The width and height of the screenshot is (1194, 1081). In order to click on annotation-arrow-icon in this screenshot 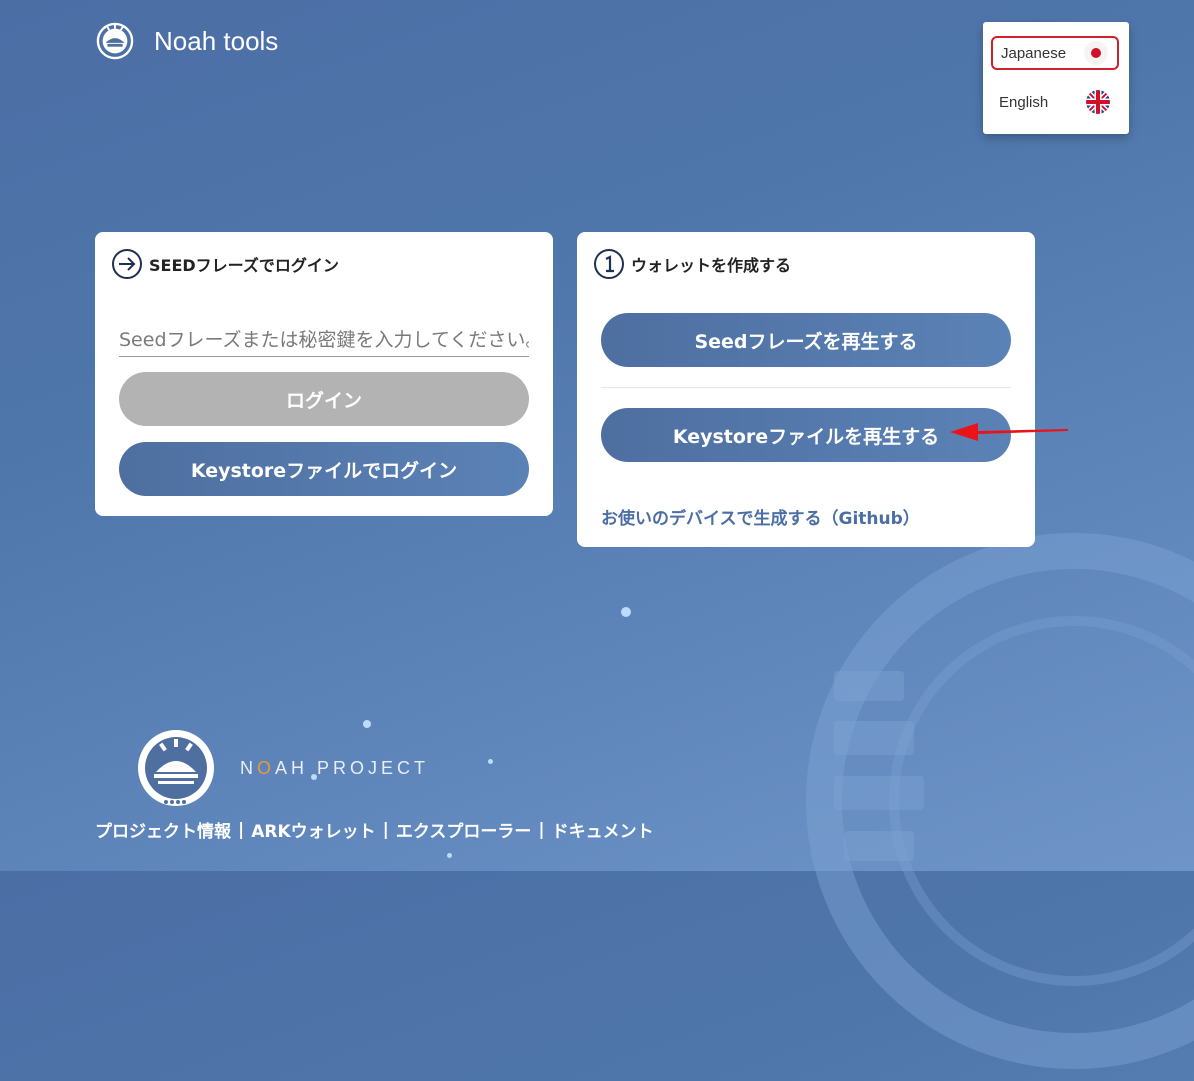, I will do `click(1009, 432)`.